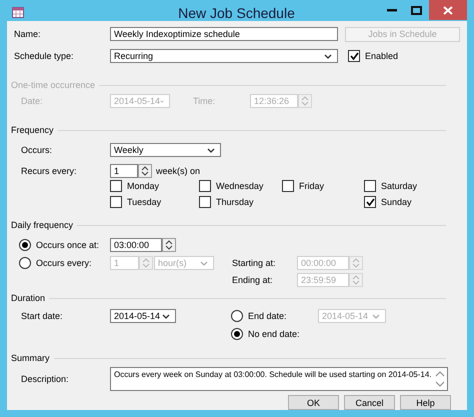 Image resolution: width=474 pixels, height=417 pixels. Describe the element at coordinates (235, 202) in the screenshot. I see `checkbox-label: Thursday` at that location.